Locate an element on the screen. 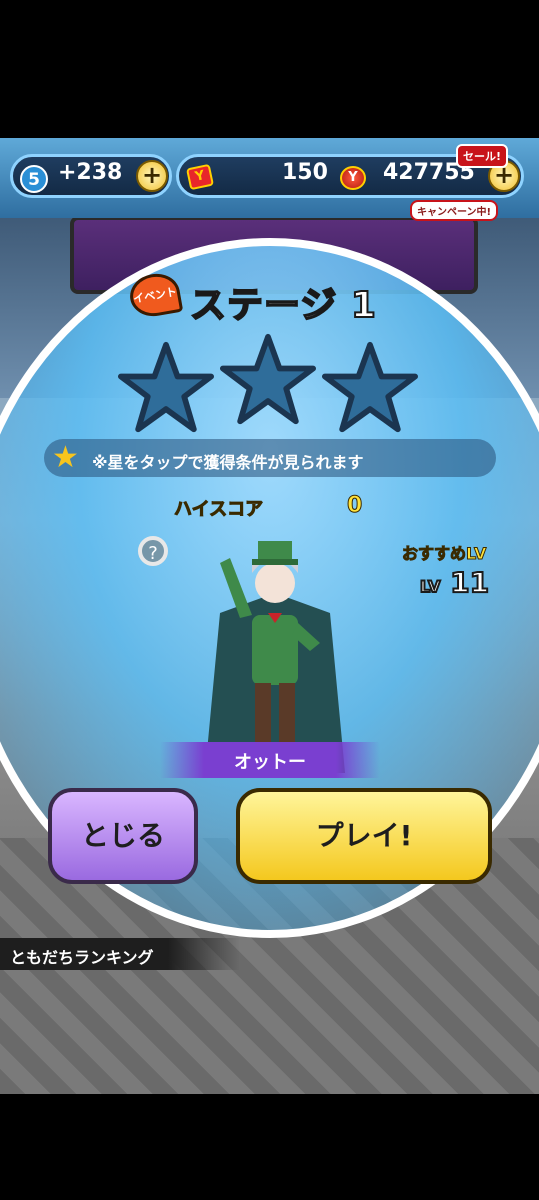 This screenshot has height=1200, width=539. ticket-count: 150 is located at coordinates (305, 172).